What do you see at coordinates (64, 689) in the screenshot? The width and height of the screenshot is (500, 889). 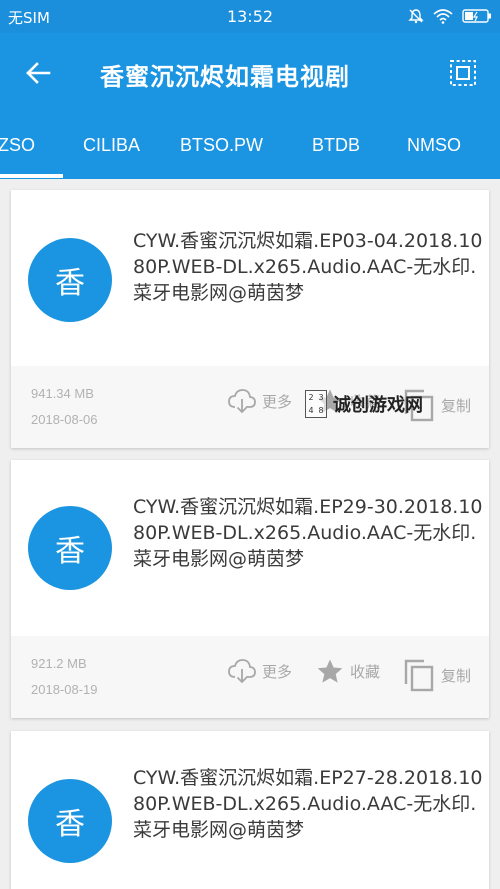 I see `file-date: 2018-08-19` at bounding box center [64, 689].